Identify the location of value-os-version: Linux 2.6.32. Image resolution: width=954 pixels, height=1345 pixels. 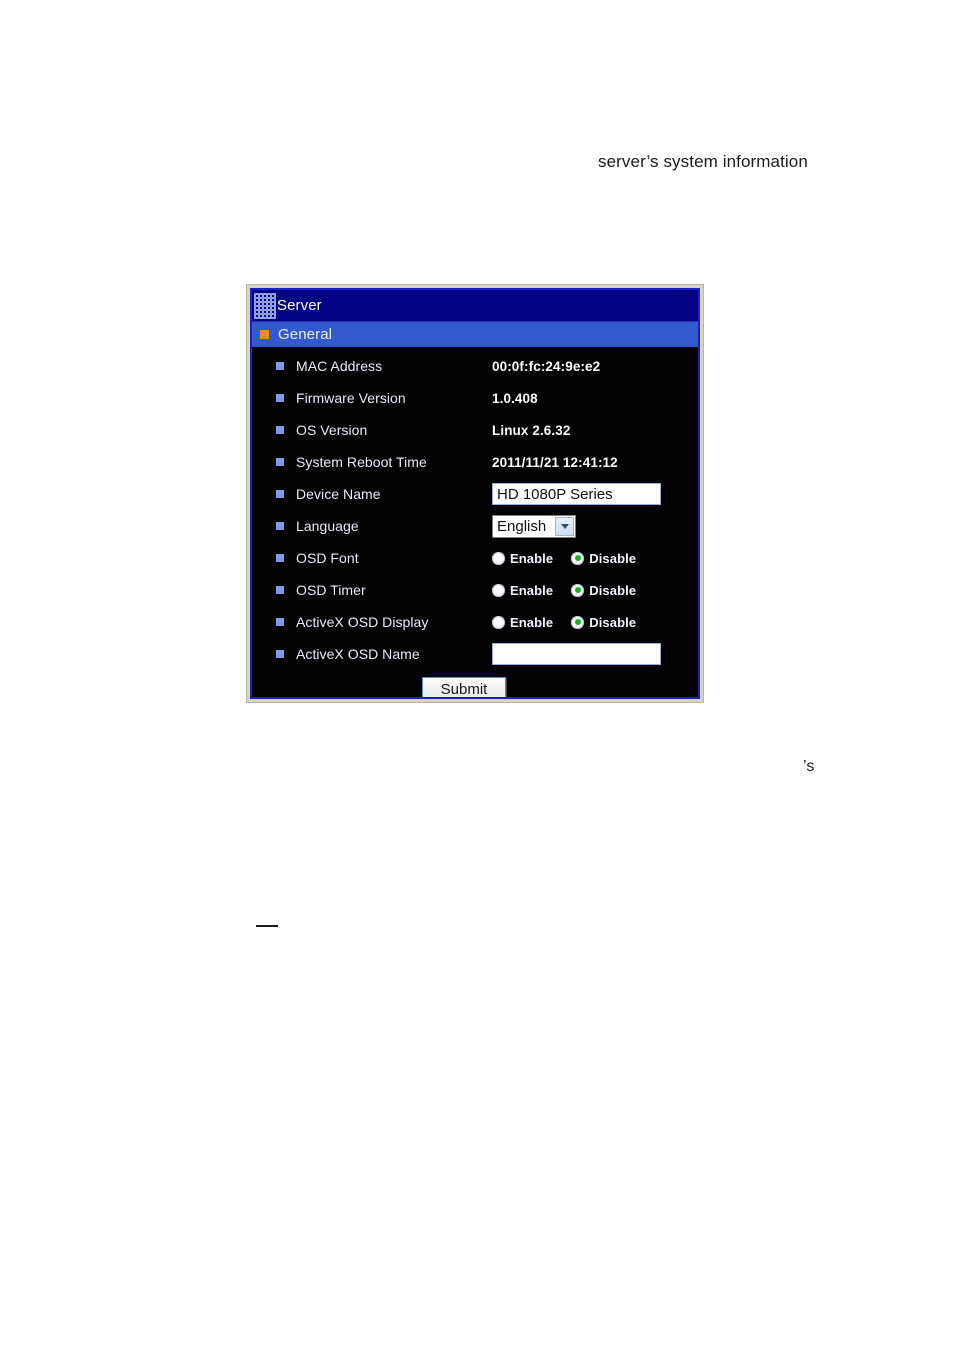
(531, 430).